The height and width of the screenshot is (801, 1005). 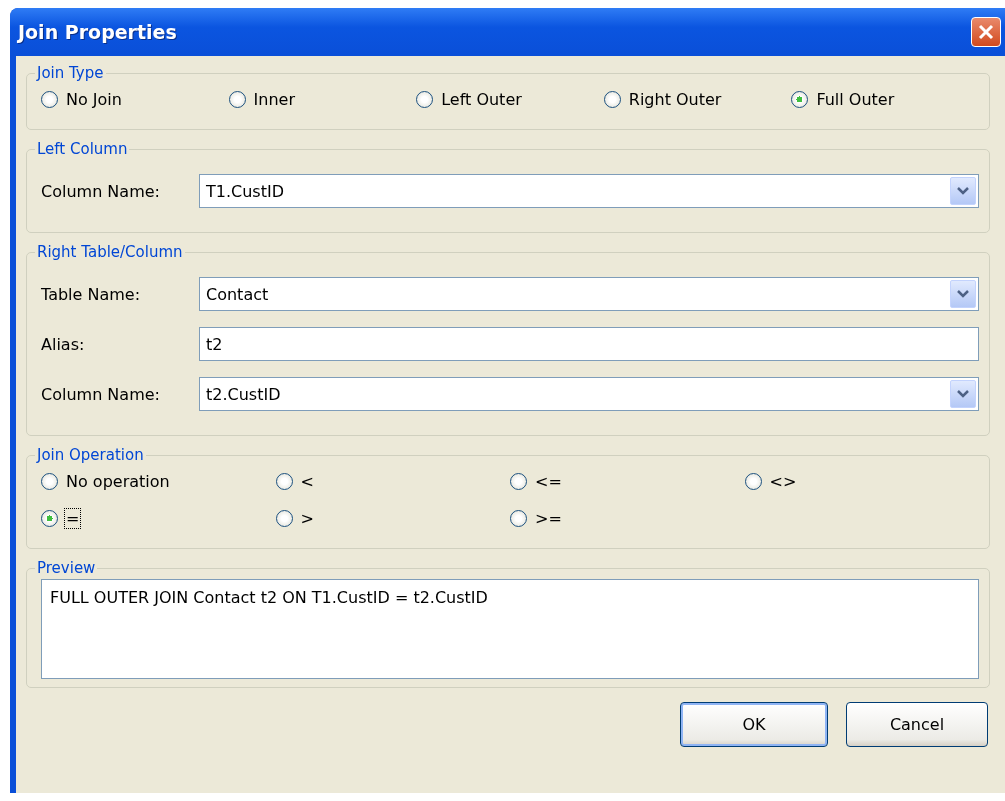 What do you see at coordinates (589, 344) in the screenshot?
I see `input-field: t2` at bounding box center [589, 344].